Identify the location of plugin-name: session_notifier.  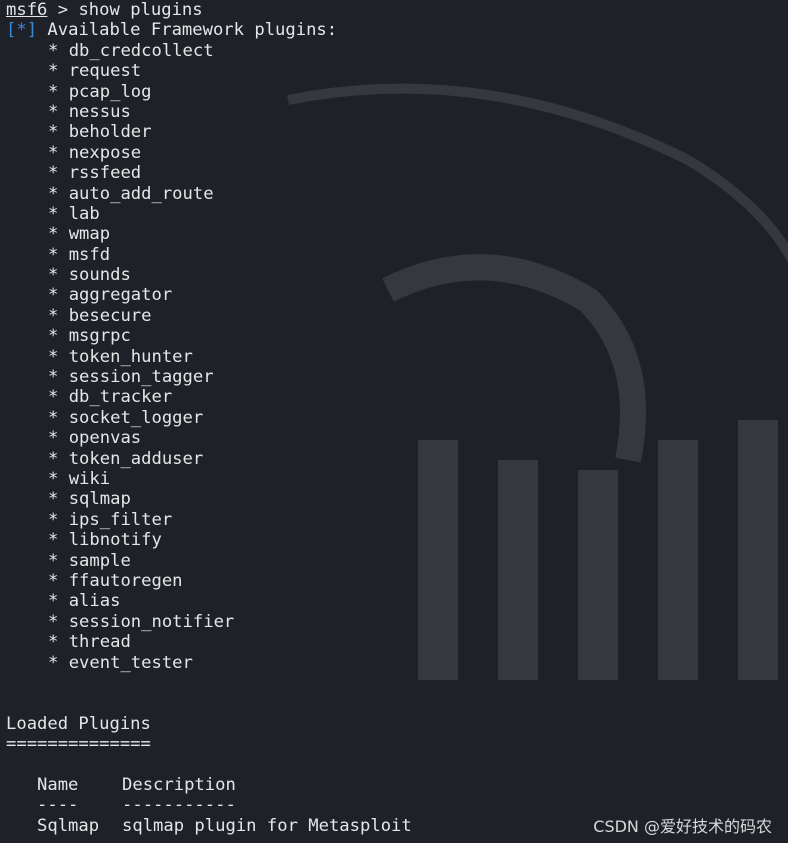
(151, 621).